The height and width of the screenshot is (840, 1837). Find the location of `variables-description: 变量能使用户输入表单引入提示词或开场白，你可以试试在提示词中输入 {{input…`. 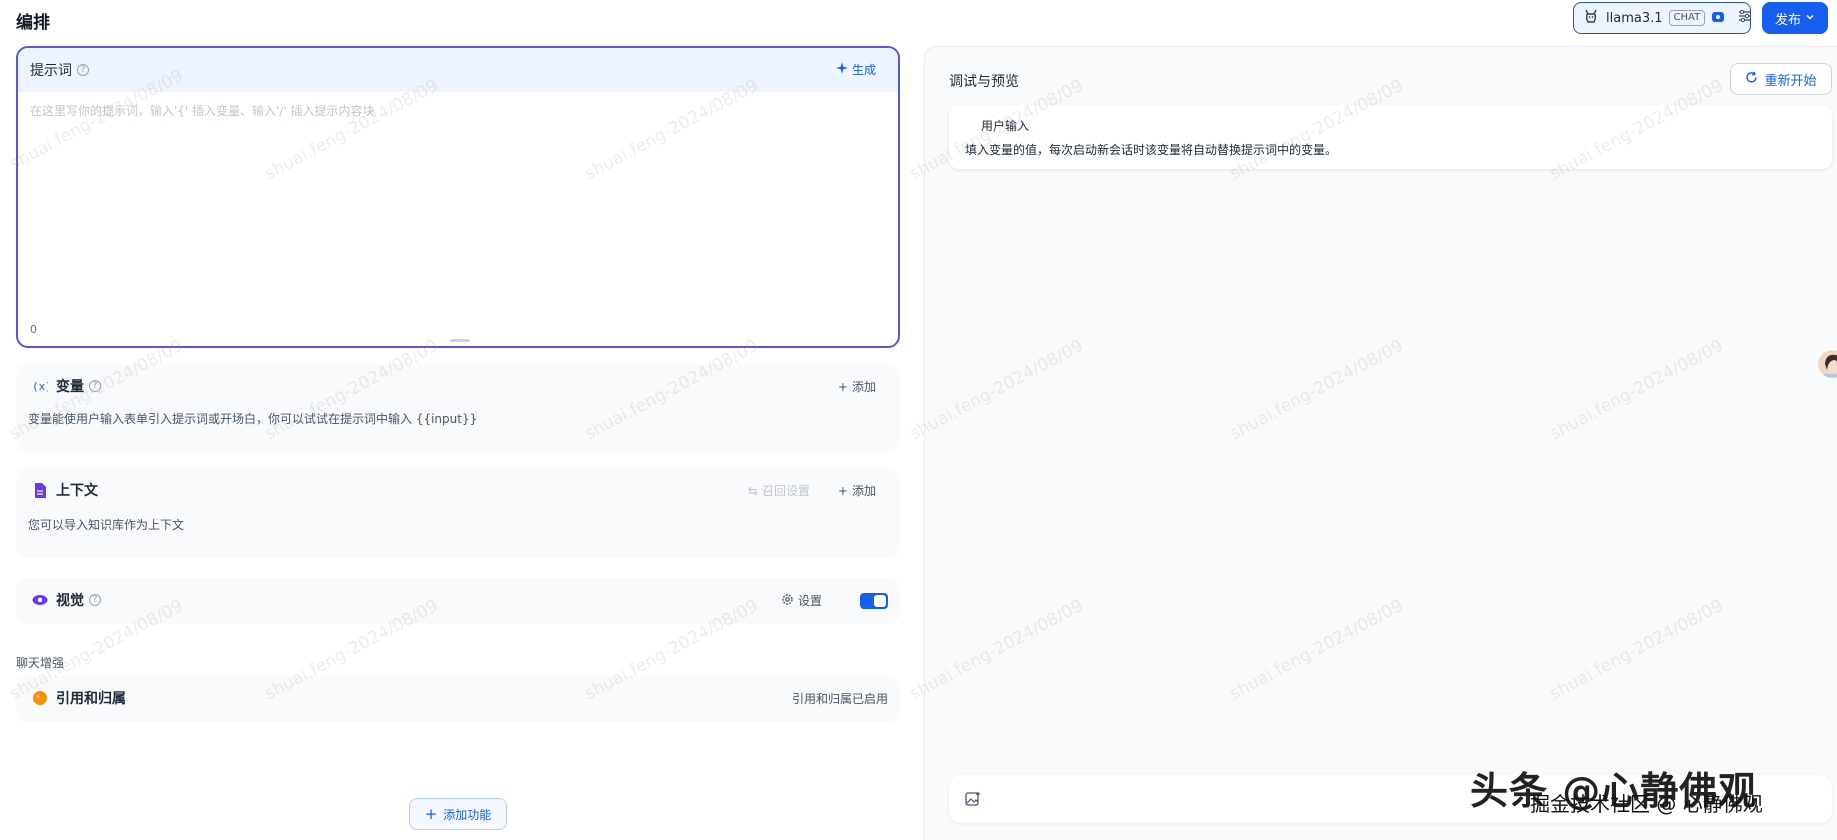

variables-description: 变量能使用户输入表单引入提示词或开场白，你可以试试在提示词中输入 {{input… is located at coordinates (253, 419).